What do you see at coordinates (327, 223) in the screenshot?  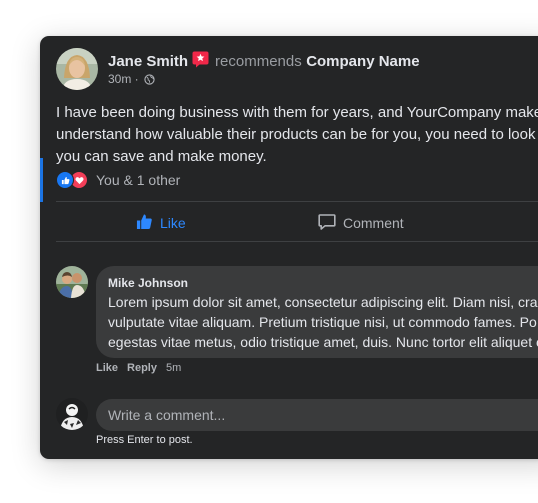 I see `comment-bubble-icon` at bounding box center [327, 223].